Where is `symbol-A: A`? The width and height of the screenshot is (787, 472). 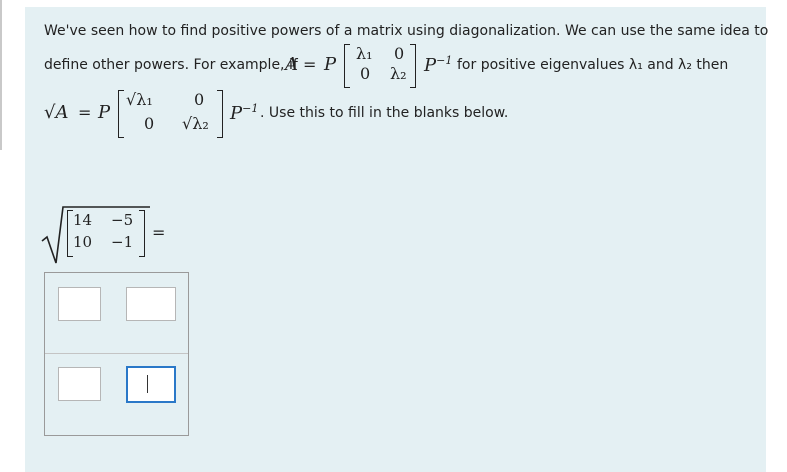 symbol-A: A is located at coordinates (291, 64).